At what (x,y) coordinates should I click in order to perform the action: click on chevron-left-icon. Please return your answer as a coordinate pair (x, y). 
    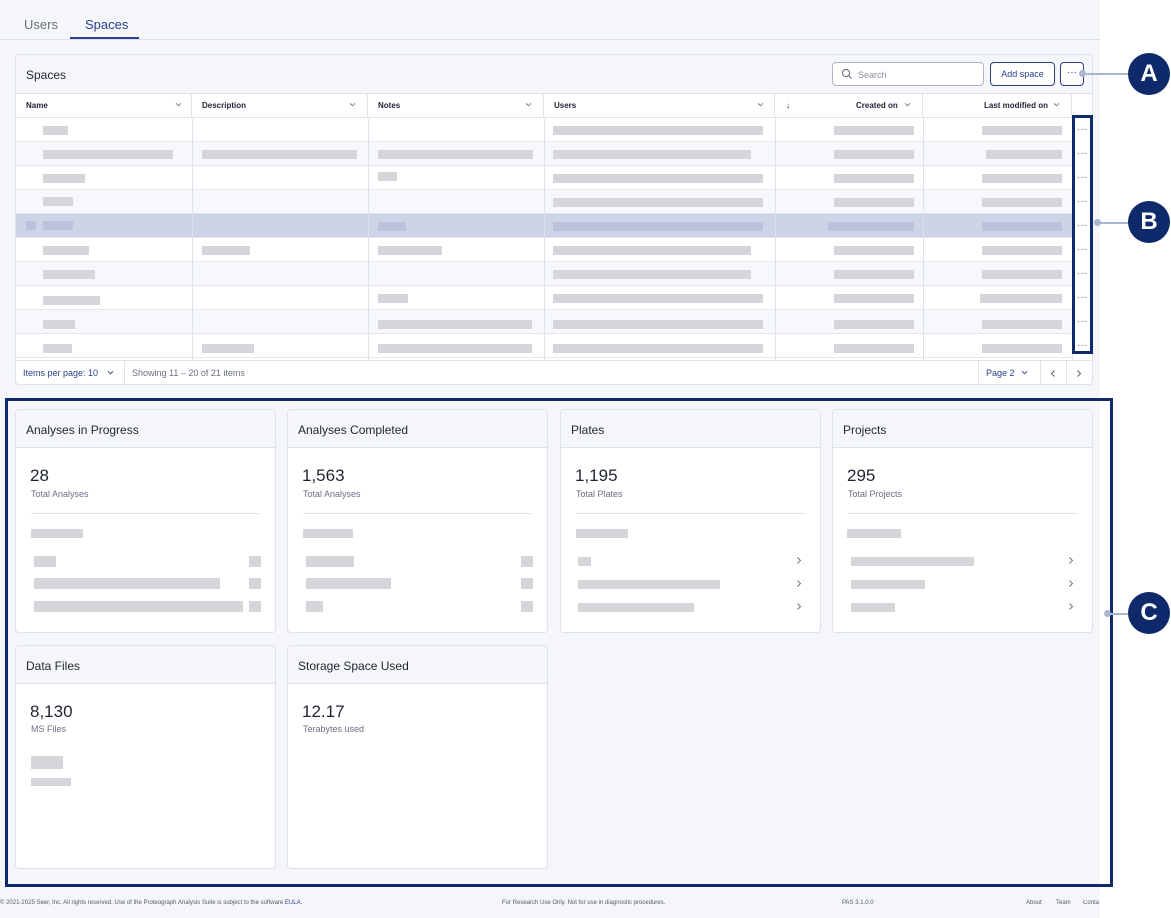
    Looking at the image, I should click on (1052, 373).